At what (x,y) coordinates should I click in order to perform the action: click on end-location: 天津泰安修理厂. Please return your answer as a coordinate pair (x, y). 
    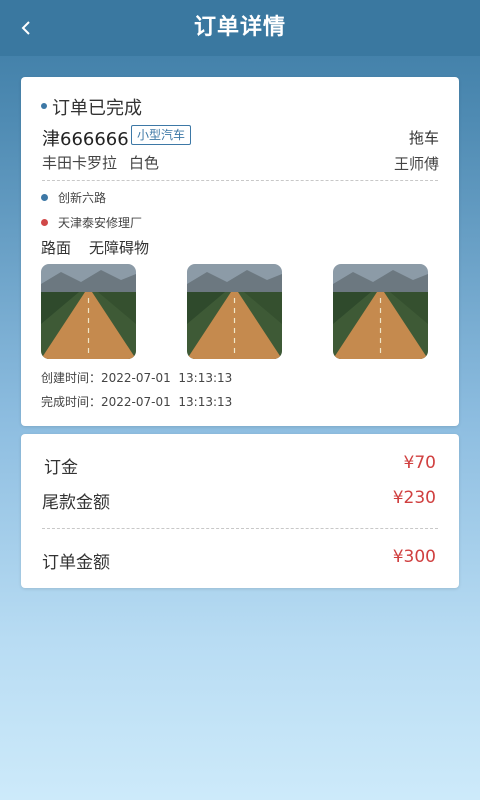
    Looking at the image, I should click on (100, 223).